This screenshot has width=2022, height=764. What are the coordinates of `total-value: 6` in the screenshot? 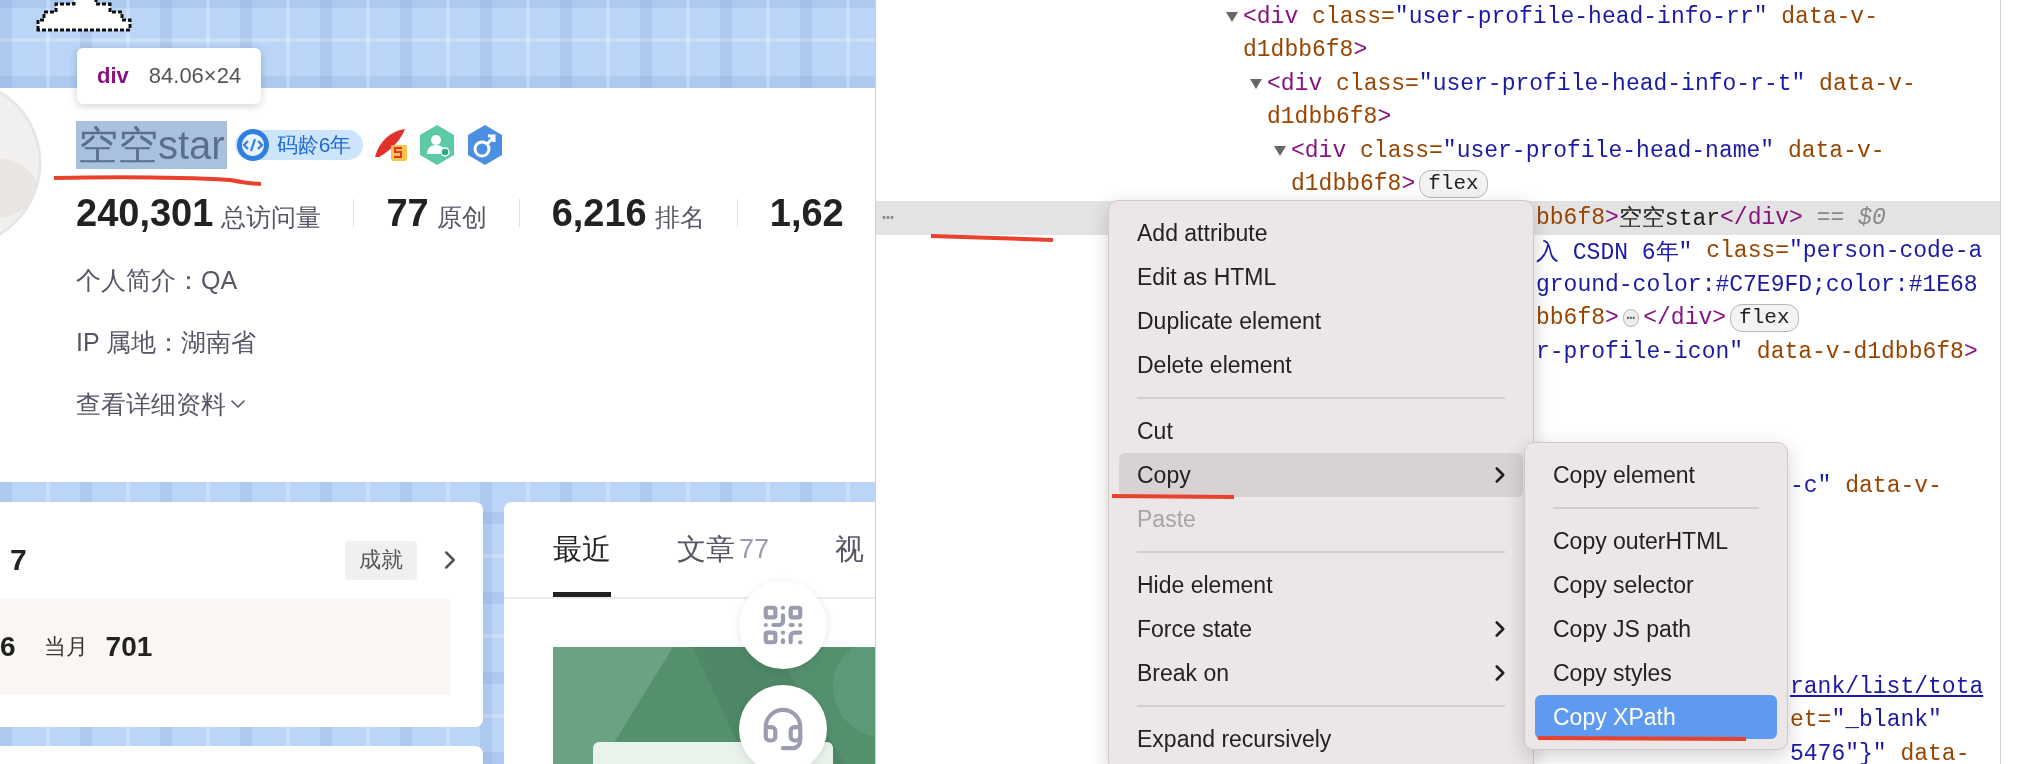 It's located at (8, 647).